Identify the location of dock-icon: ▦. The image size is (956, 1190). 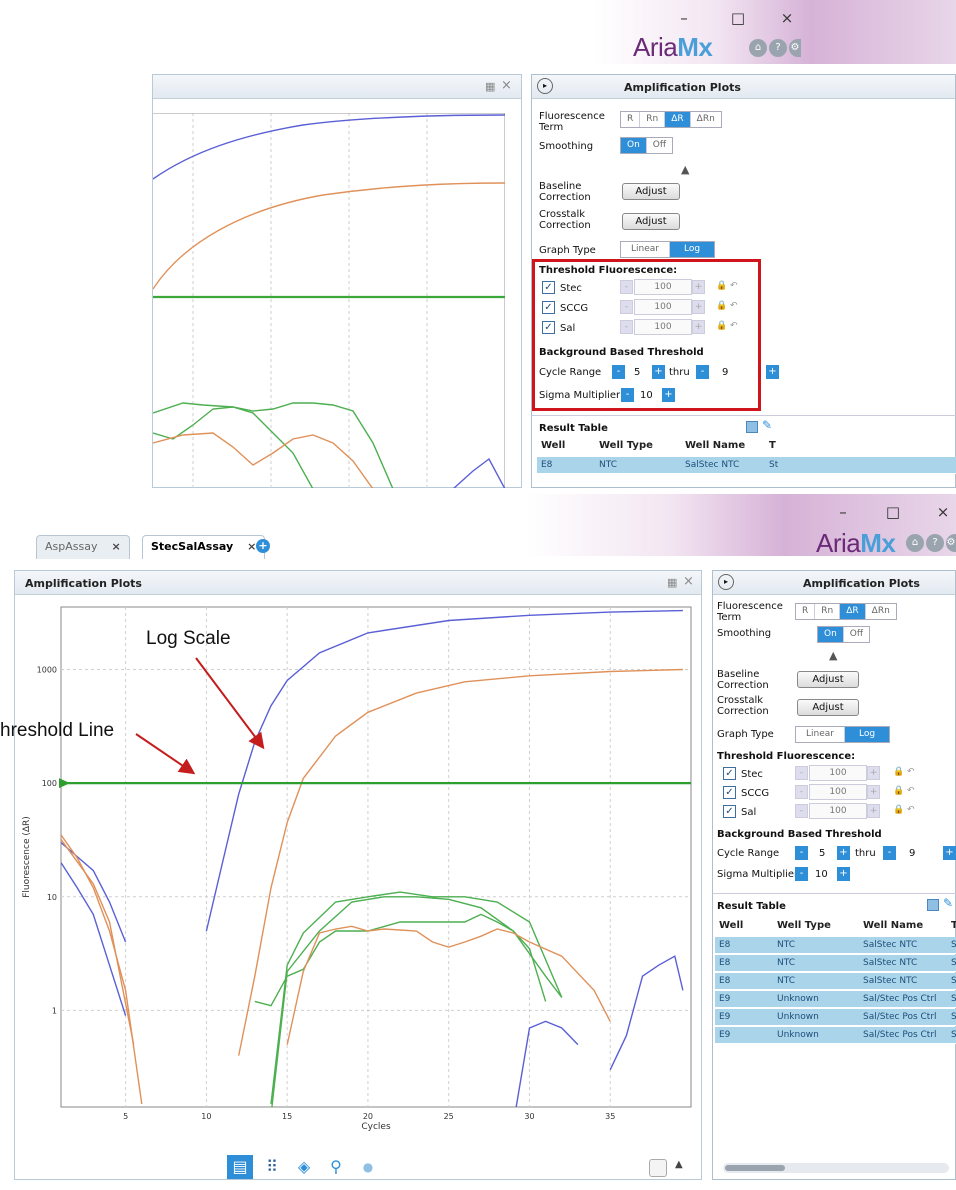
(490, 86).